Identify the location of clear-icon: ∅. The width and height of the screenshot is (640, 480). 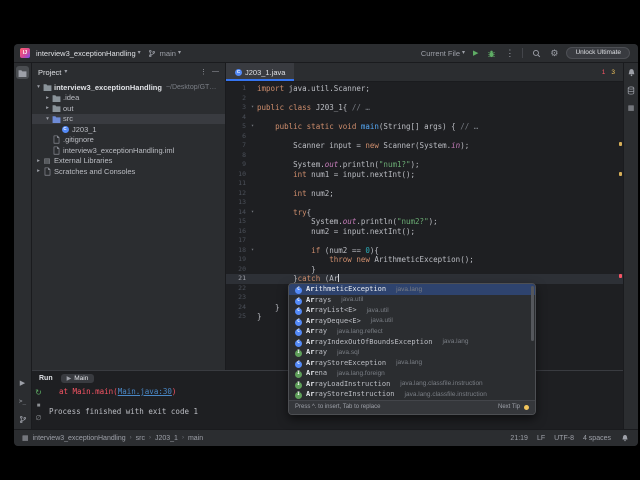
(38, 418).